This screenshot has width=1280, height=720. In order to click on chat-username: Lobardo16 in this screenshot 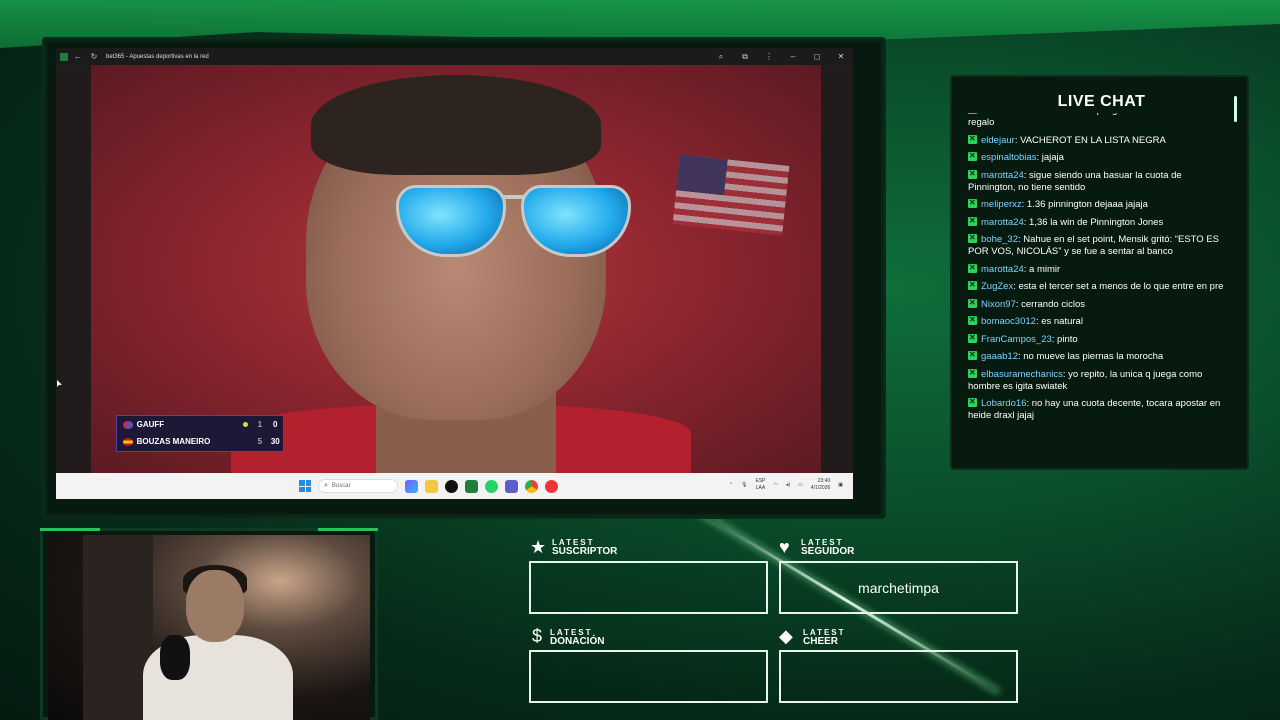, I will do `click(1003, 403)`.